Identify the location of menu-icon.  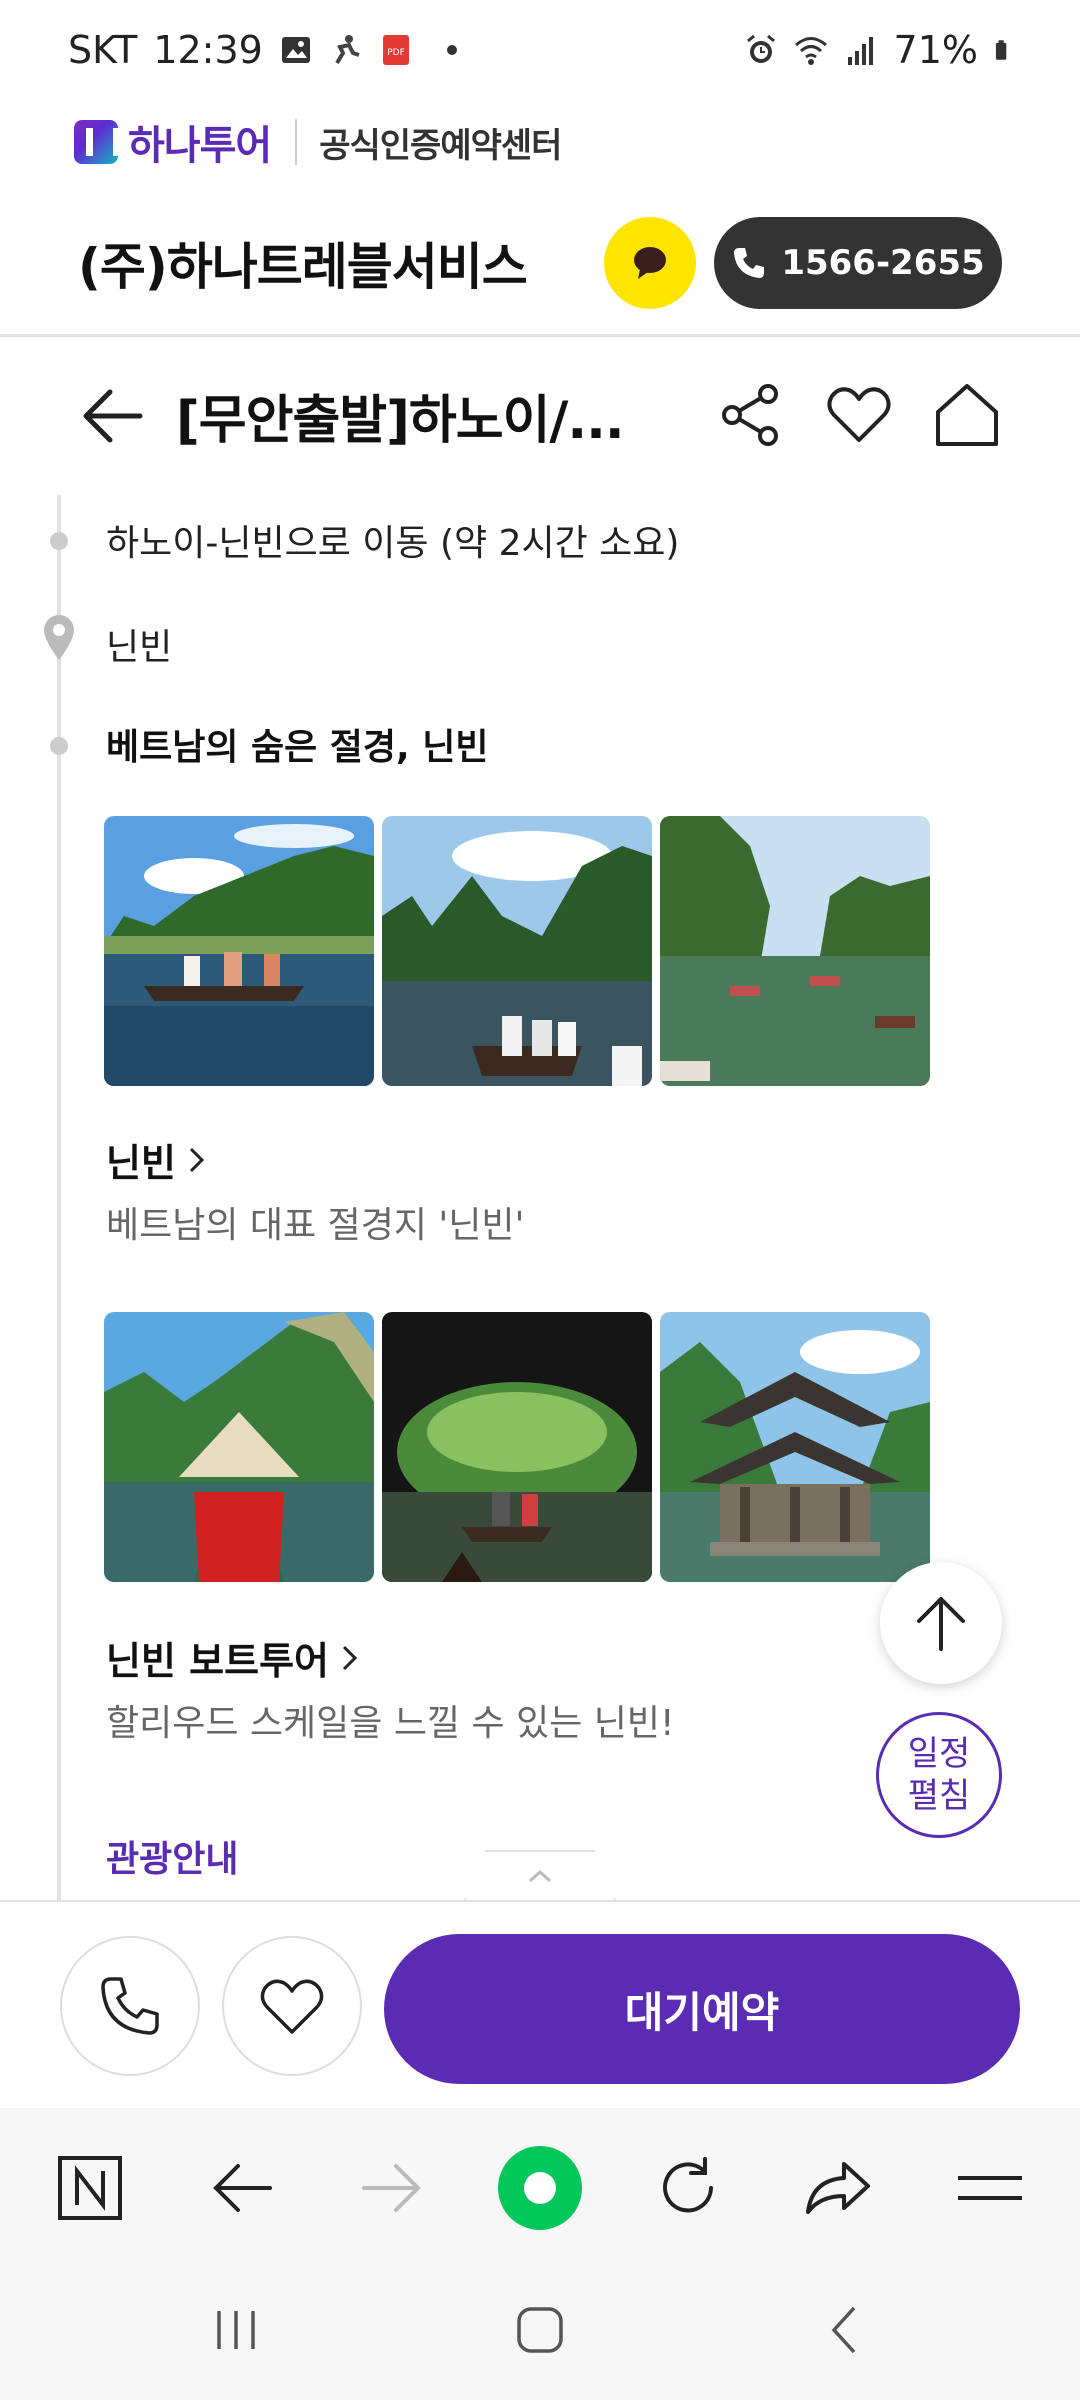
(990, 2188).